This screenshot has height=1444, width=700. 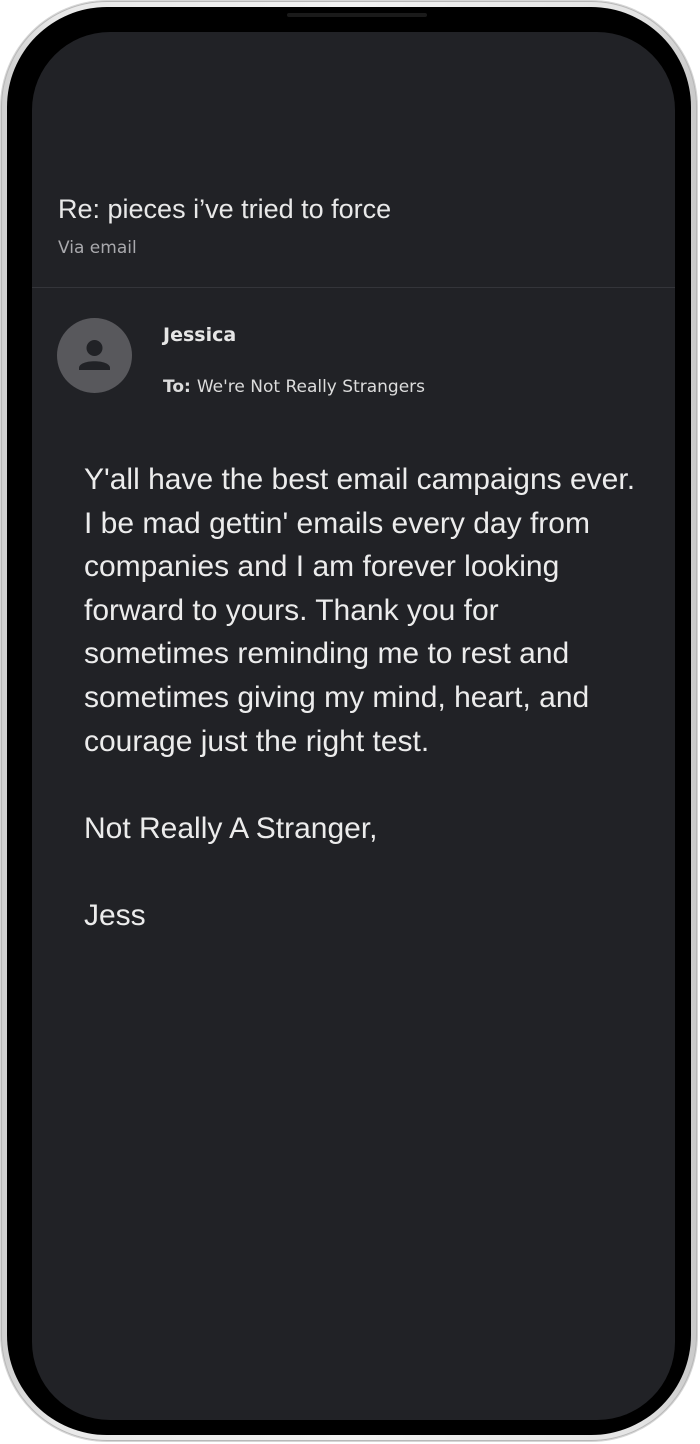 What do you see at coordinates (115, 915) in the screenshot?
I see `email-signature: Jess` at bounding box center [115, 915].